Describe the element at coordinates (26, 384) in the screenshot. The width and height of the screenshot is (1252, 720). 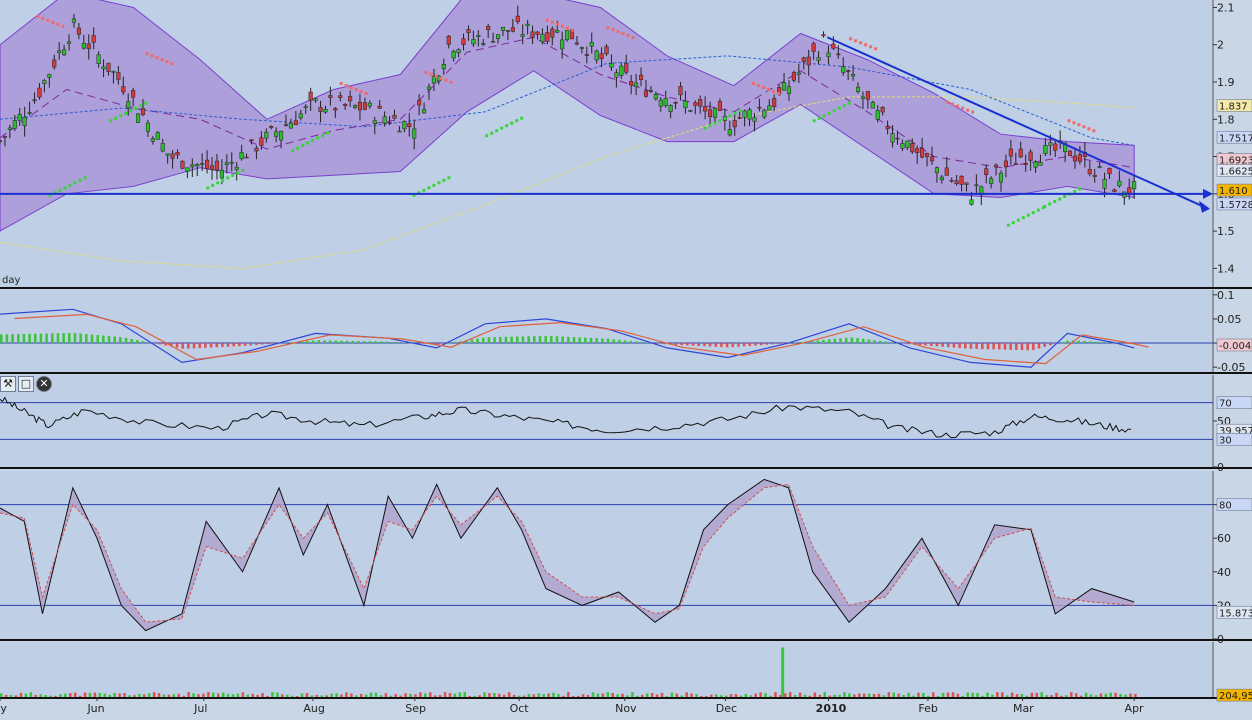
I see `window-icon: □` at that location.